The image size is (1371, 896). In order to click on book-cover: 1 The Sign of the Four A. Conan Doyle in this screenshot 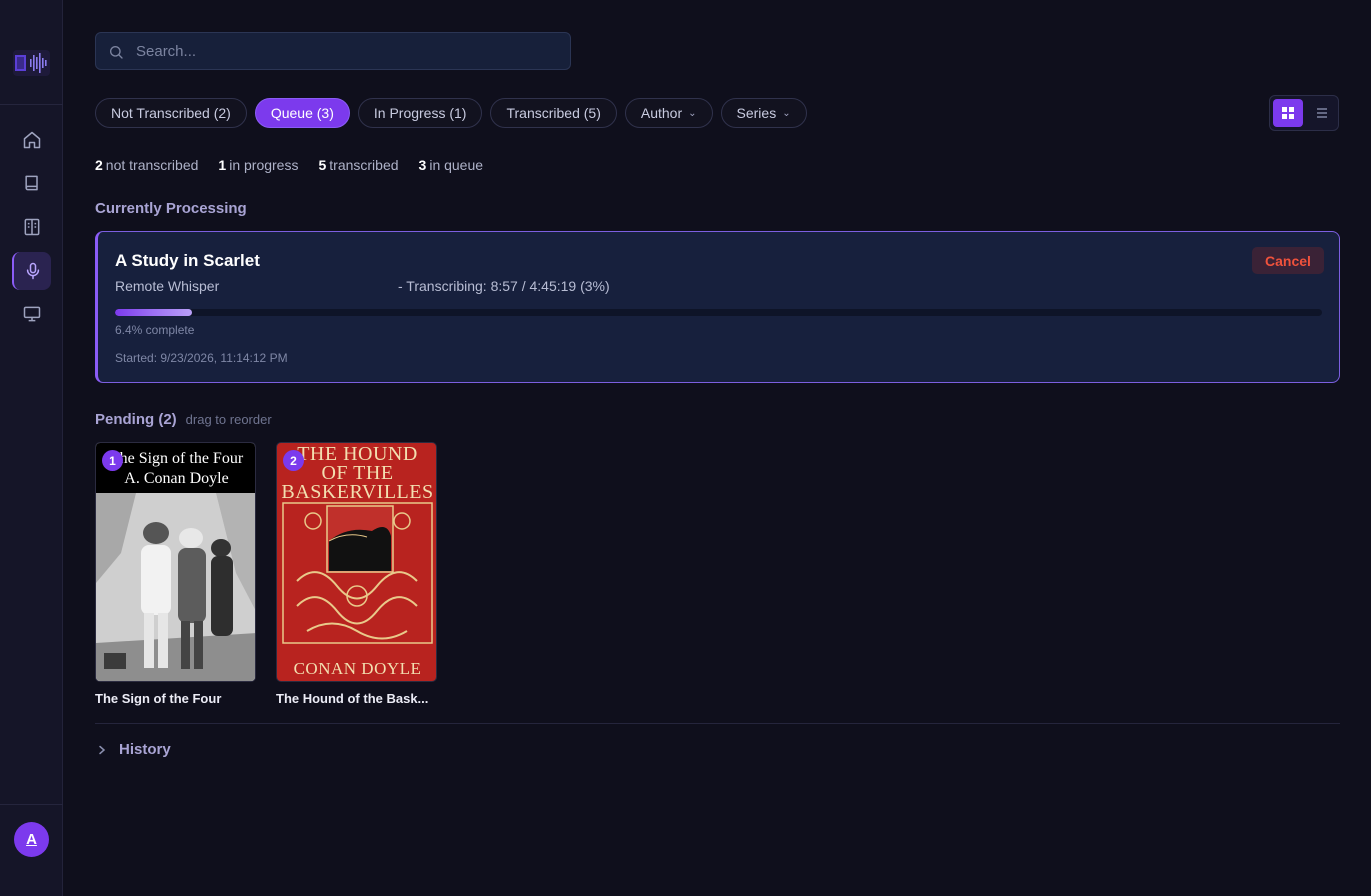, I will do `click(175, 562)`.